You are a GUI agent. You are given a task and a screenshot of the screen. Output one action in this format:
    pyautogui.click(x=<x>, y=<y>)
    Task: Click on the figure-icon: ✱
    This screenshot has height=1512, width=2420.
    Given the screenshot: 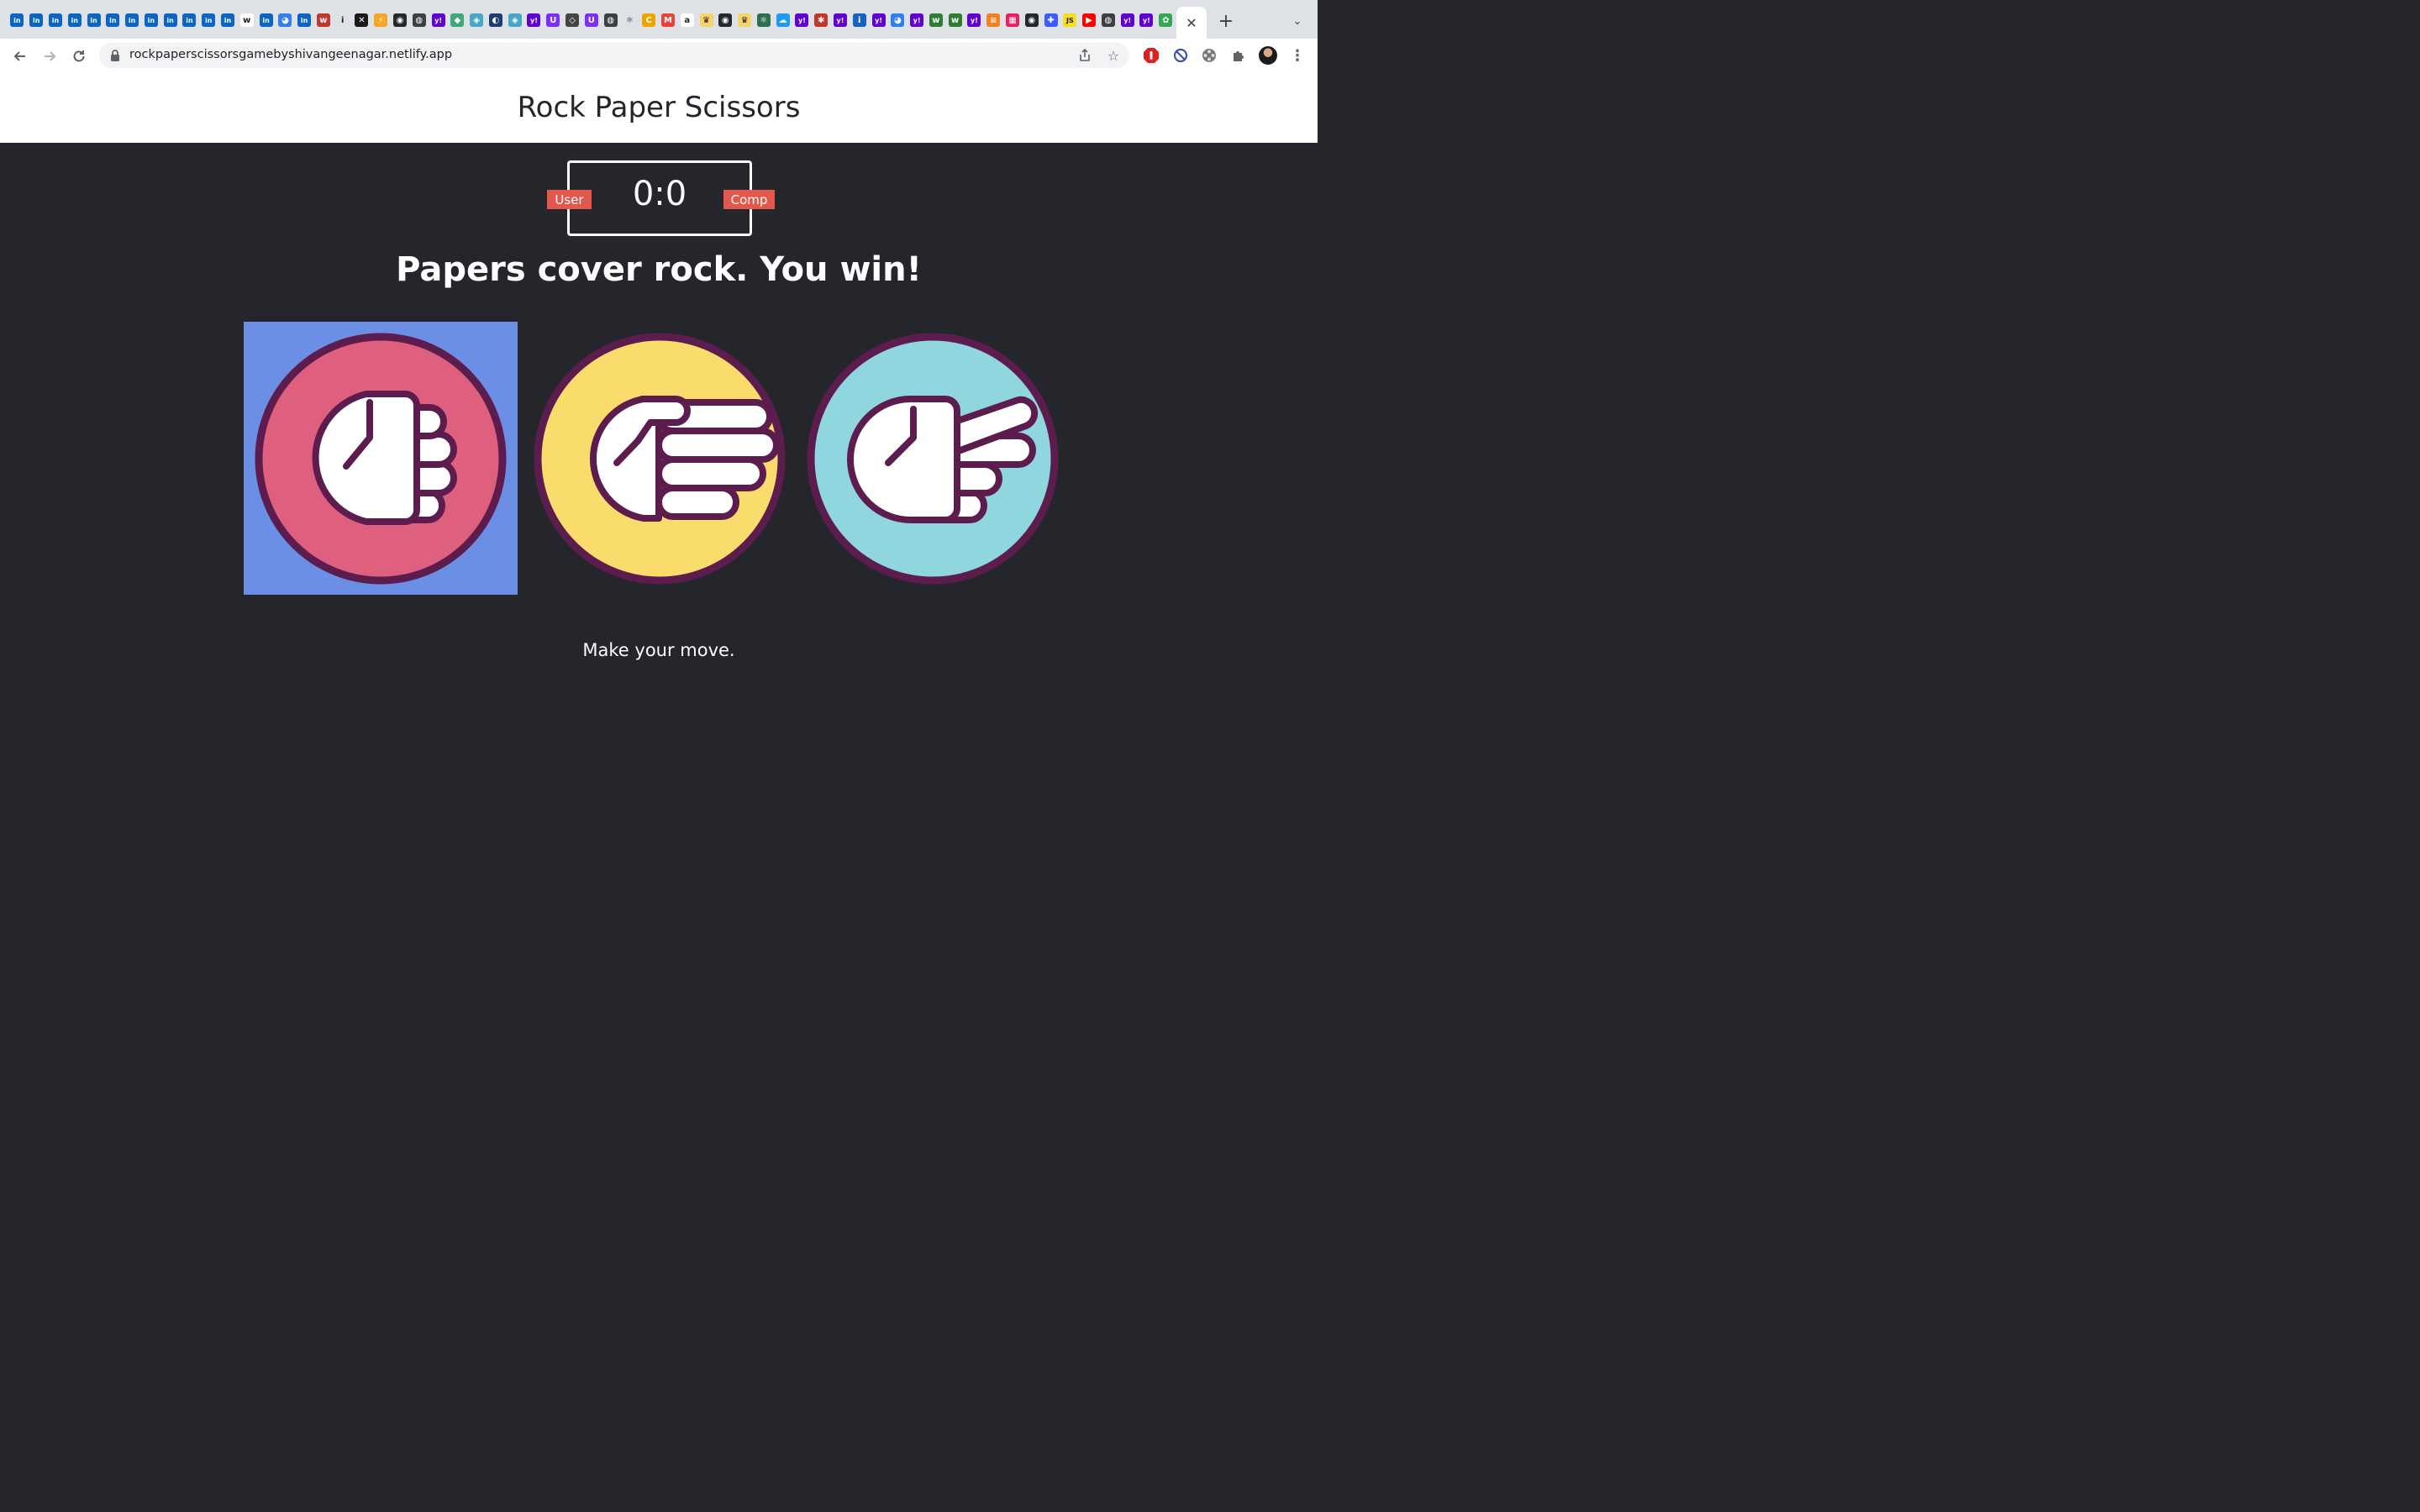 What is the action you would take?
    pyautogui.click(x=822, y=20)
    